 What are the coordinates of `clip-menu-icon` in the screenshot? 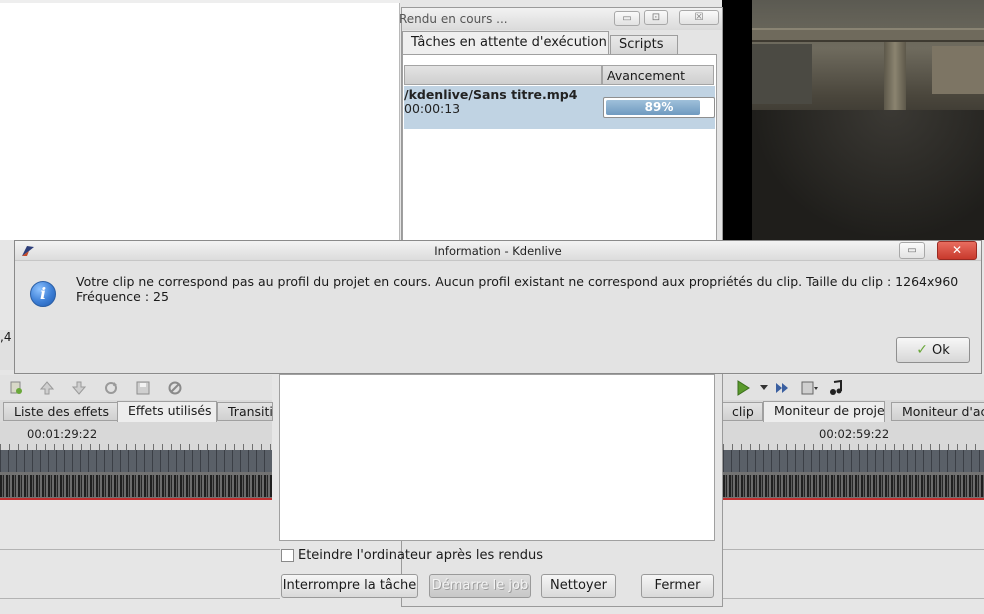 It's located at (810, 388).